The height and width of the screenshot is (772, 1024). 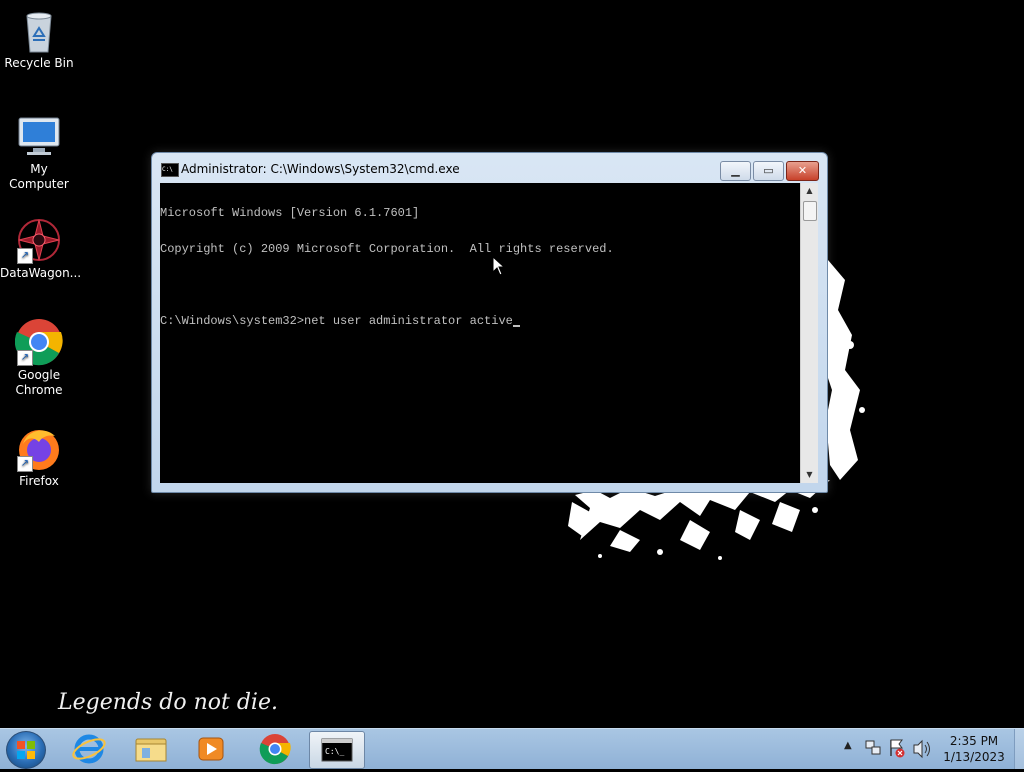 What do you see at coordinates (512, 748) in the screenshot?
I see `taskbar: C:\_ ▲ 2:35 PM 1/13/2023` at bounding box center [512, 748].